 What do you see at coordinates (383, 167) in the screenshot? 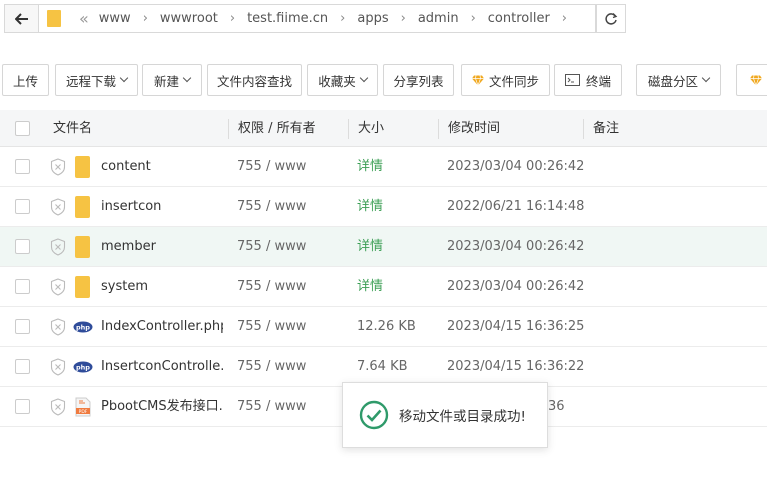
I see `table-row: content 755 / www 详情 2023/03/04 00:26:42` at bounding box center [383, 167].